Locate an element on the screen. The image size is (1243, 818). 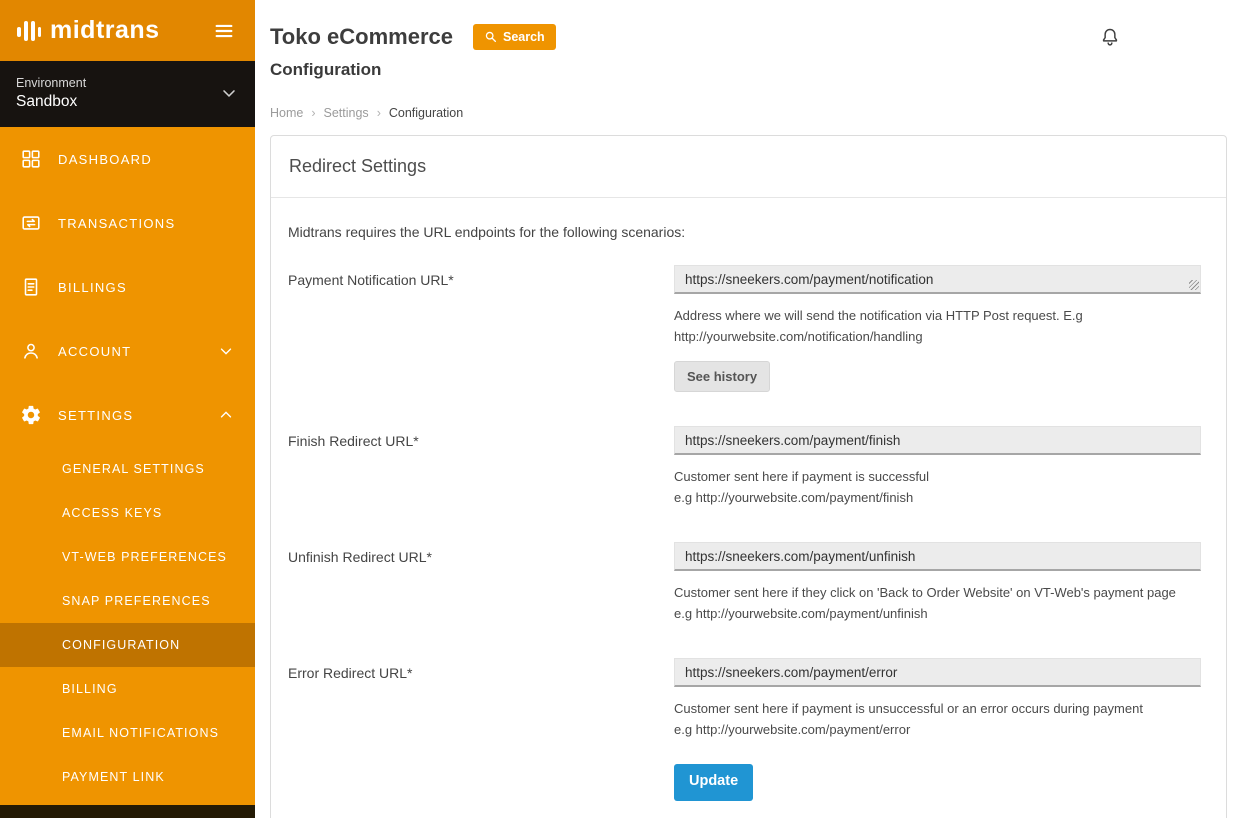
sidebar-bottom-strip is located at coordinates (127, 811).